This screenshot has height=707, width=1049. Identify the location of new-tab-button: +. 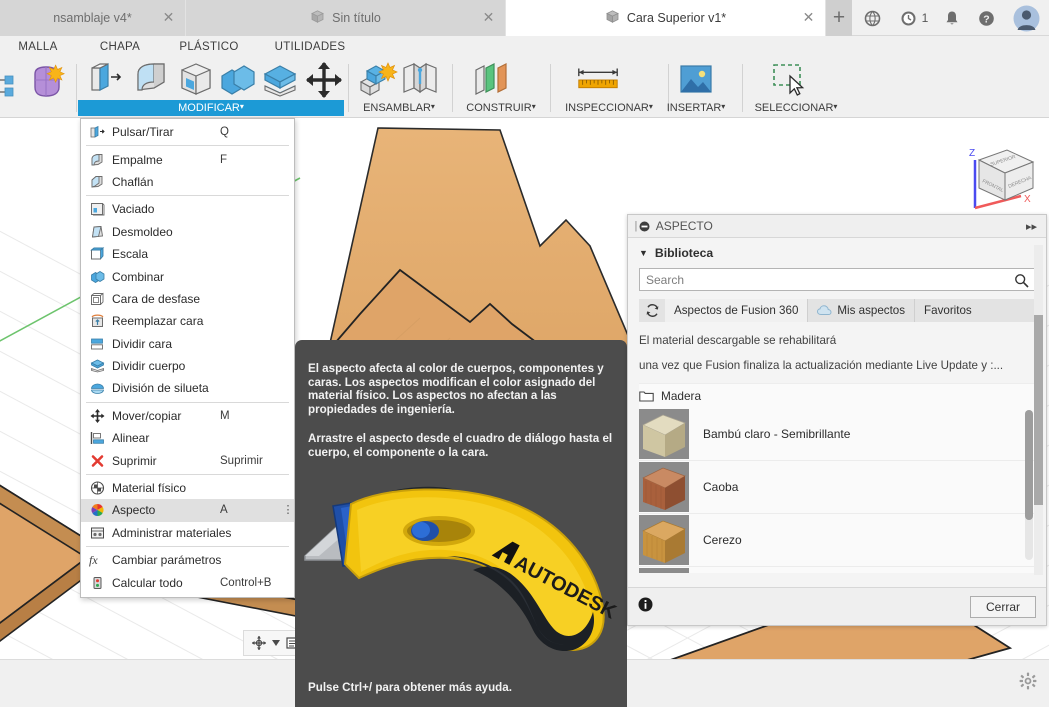
(839, 18).